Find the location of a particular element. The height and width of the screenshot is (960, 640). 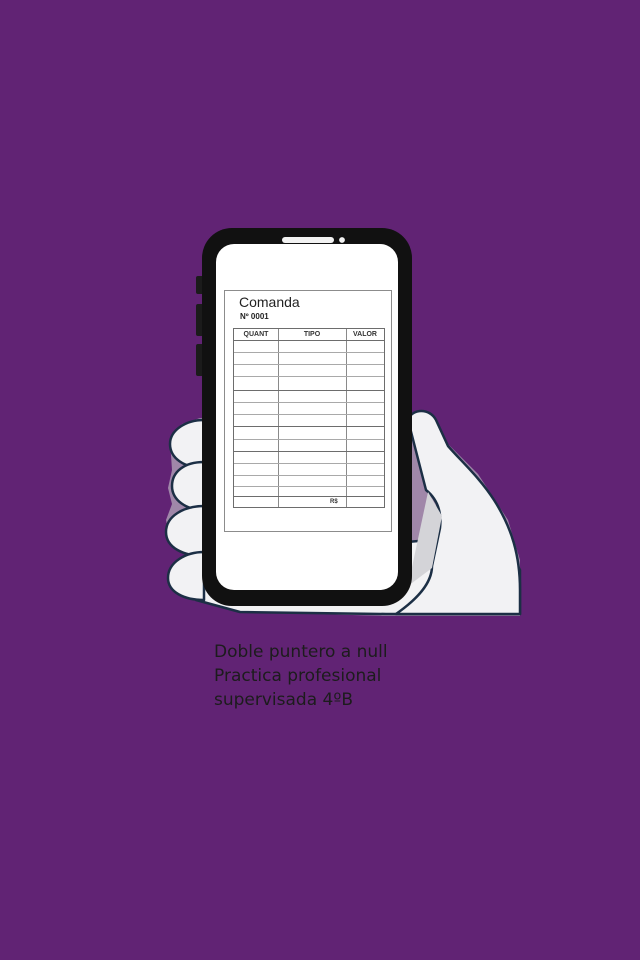

order-receipt: Comanda Nº 0001 QUANT TIPO VALOR R$ is located at coordinates (308, 411).